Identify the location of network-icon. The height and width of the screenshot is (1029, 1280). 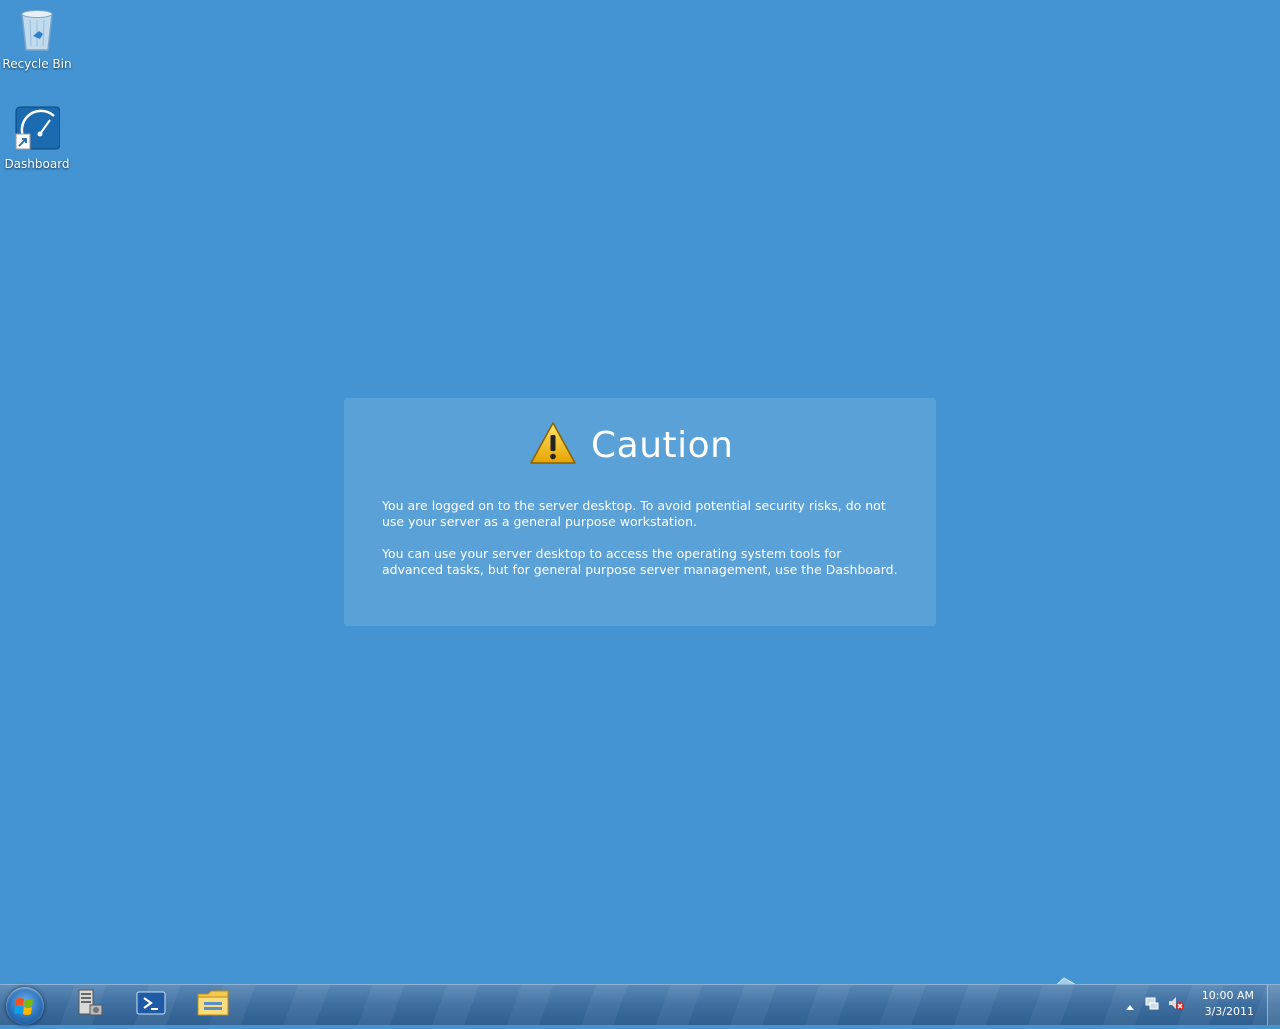
(1152, 1005).